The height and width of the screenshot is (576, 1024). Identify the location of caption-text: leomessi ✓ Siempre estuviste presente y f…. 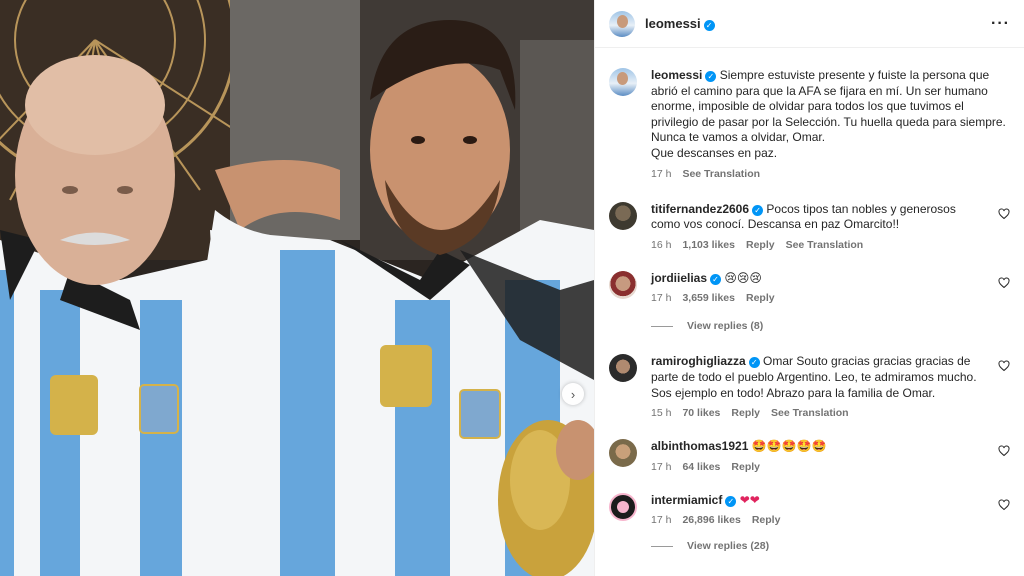
(830, 115).